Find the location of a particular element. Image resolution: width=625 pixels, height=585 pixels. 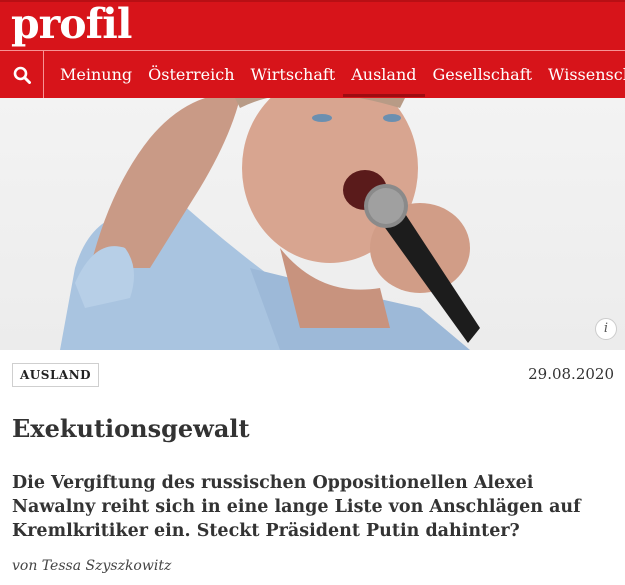

category-tag: AUSLAND is located at coordinates (56, 375).